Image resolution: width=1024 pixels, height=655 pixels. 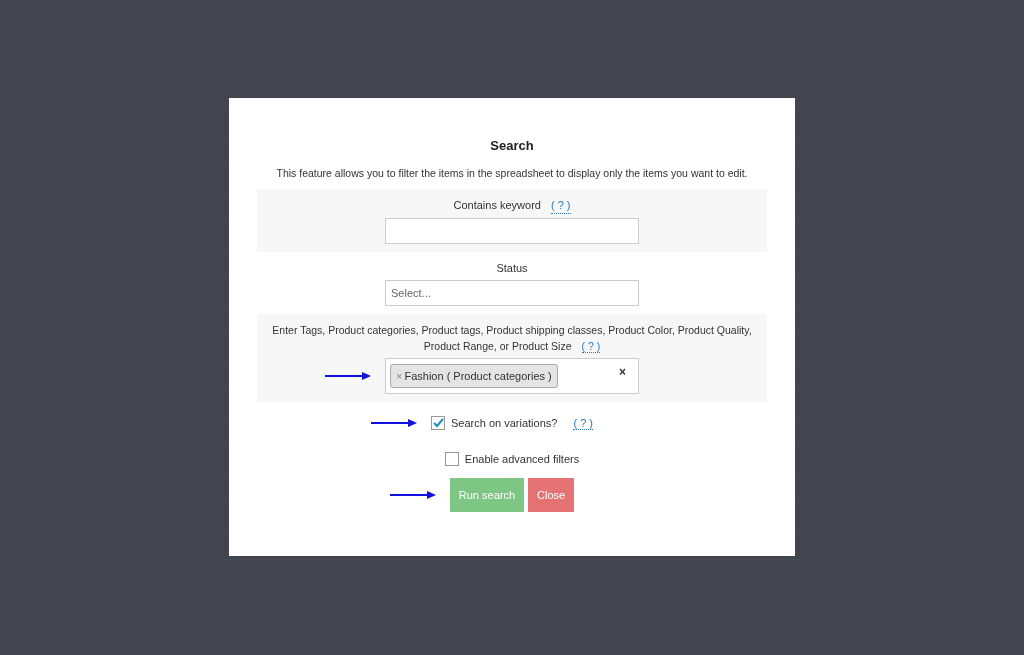 What do you see at coordinates (512, 268) in the screenshot?
I see `field-label: Status` at bounding box center [512, 268].